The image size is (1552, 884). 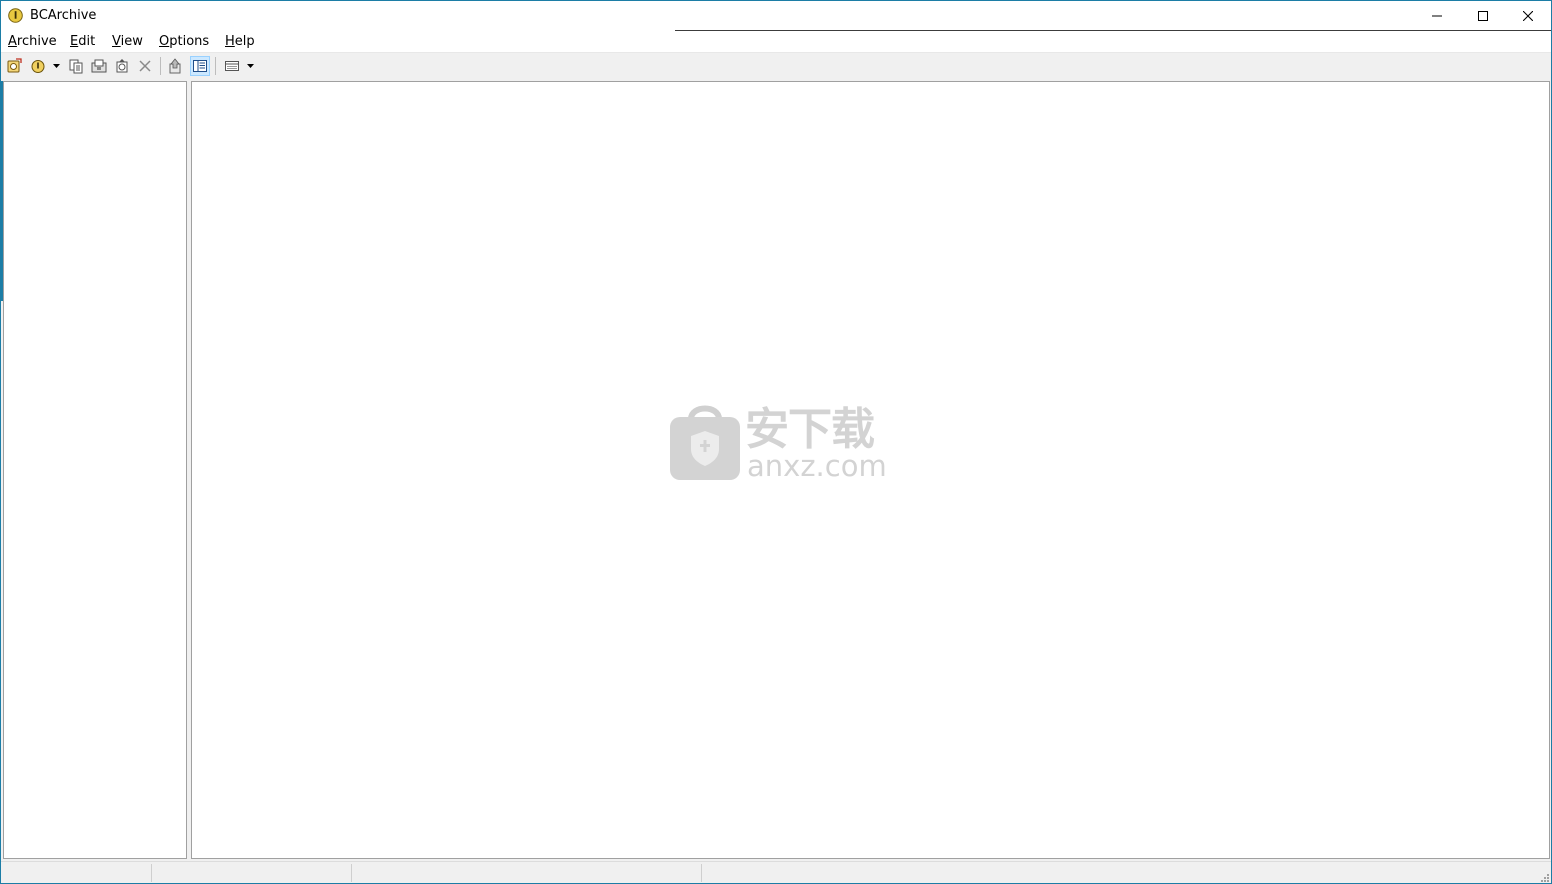 I want to click on new-archive-button, so click(x=14, y=66).